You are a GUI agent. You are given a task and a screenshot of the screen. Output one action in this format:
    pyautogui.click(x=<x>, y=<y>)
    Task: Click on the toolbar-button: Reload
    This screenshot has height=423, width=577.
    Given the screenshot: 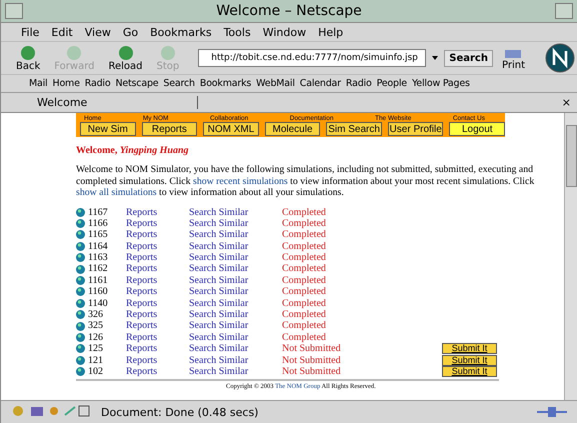 What is the action you would take?
    pyautogui.click(x=126, y=58)
    